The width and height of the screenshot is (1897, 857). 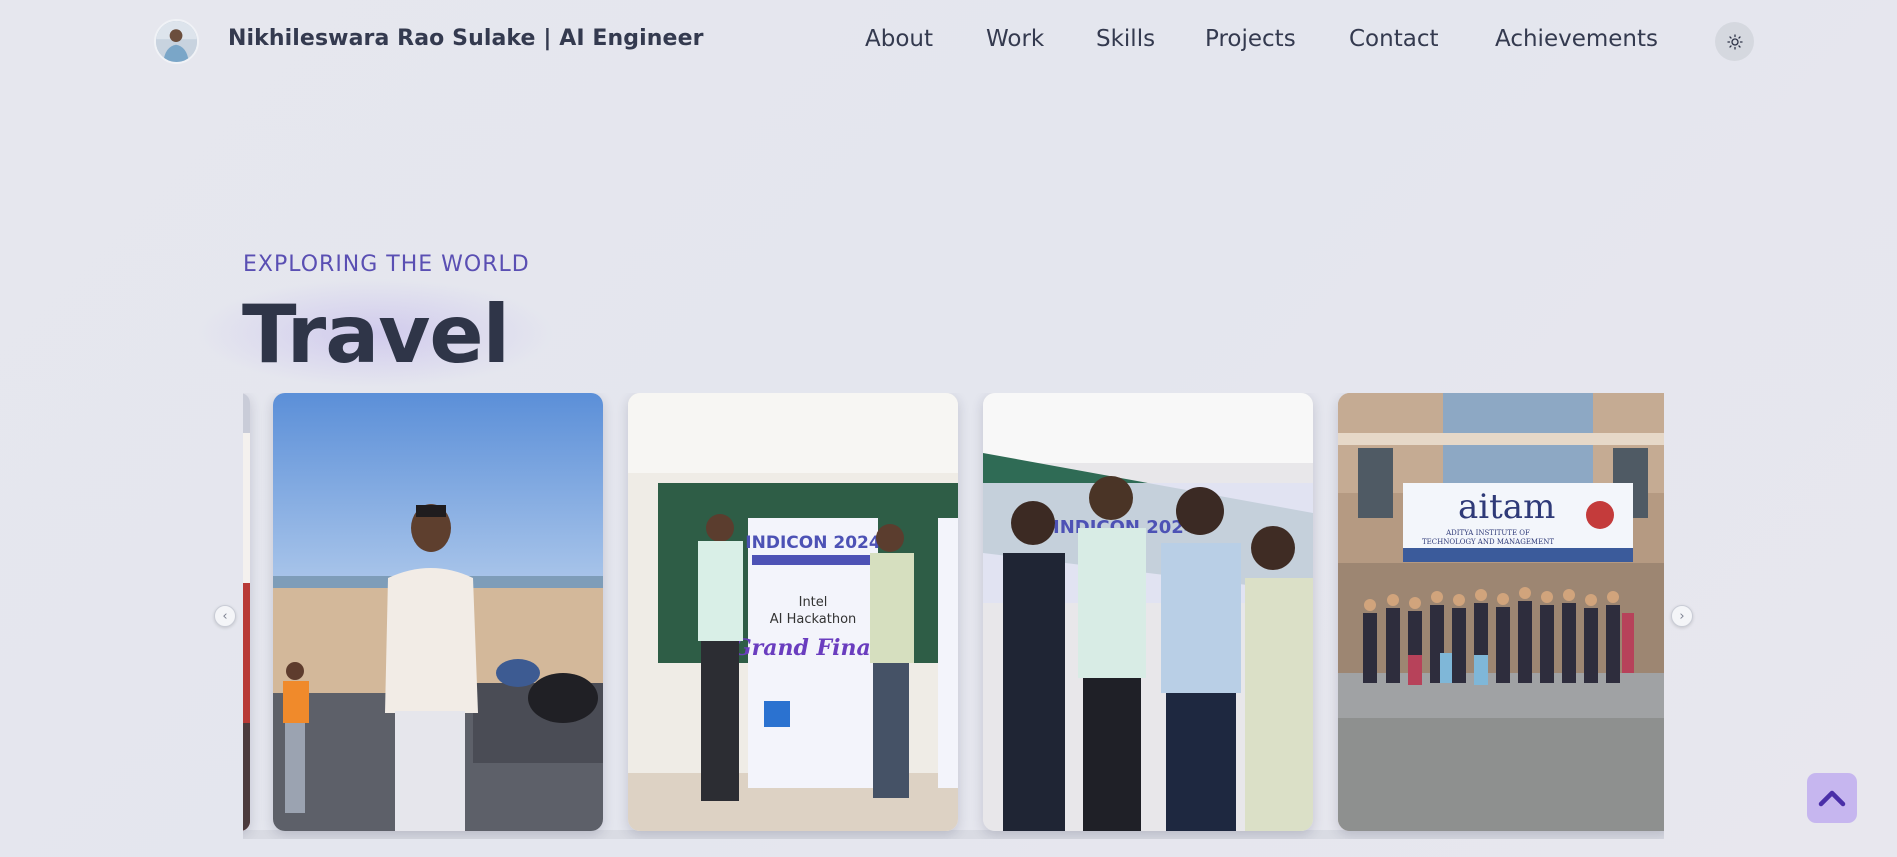 I want to click on group-selfie-photo: INDICON 2024, so click(x=1148, y=612).